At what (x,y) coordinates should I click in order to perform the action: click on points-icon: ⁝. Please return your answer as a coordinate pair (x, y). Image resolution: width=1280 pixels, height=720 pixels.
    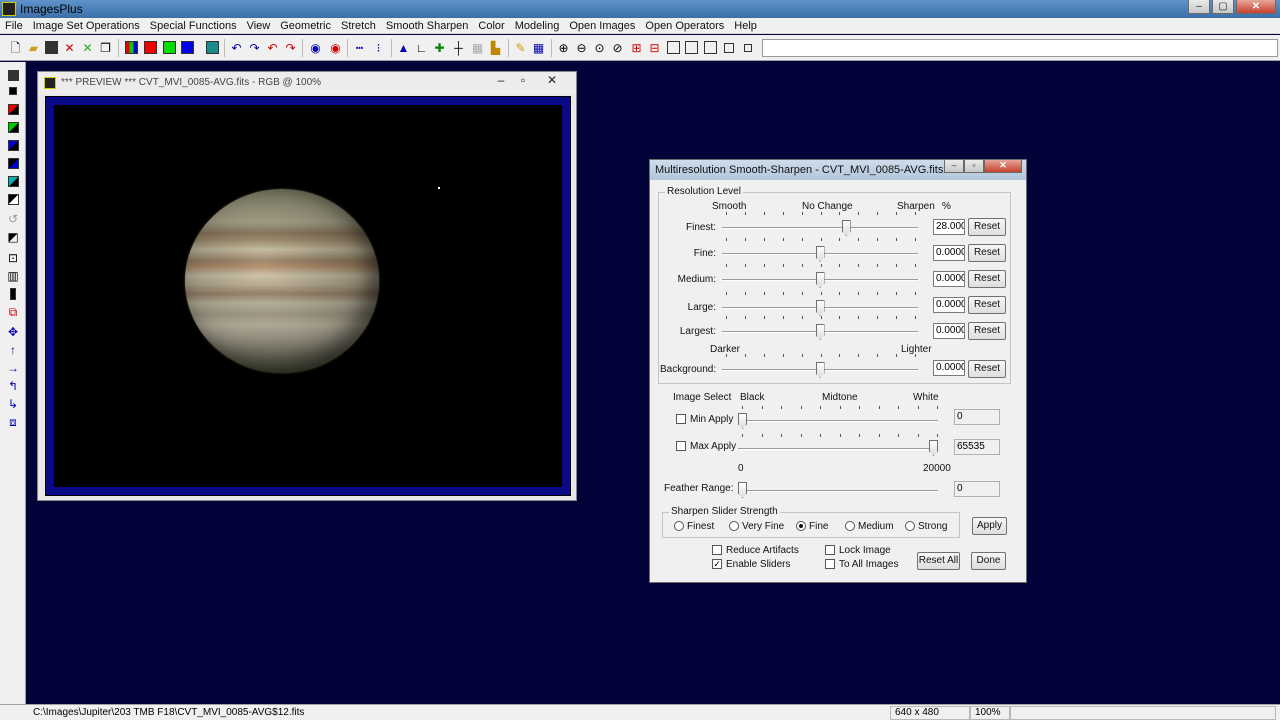
    Looking at the image, I should click on (378, 47).